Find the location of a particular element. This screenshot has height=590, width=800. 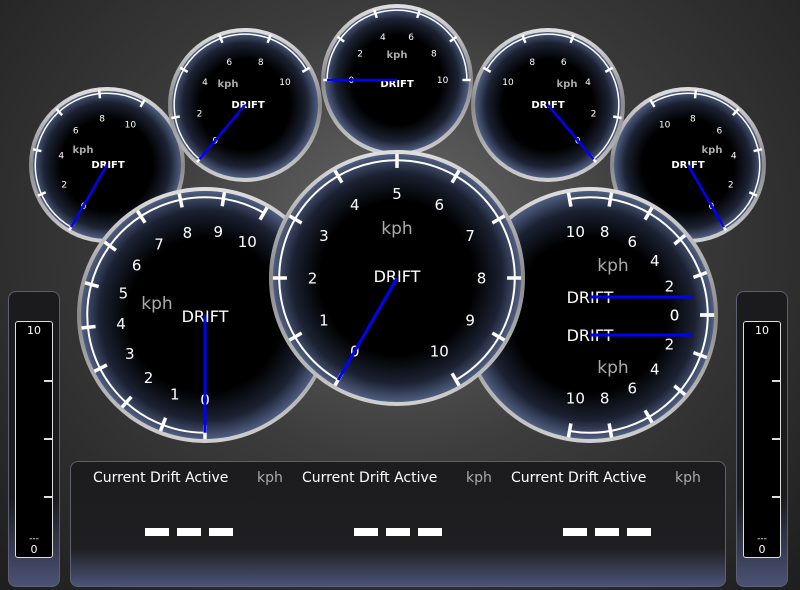

right-bar-gauge: 10 --- 0 is located at coordinates (762, 439).